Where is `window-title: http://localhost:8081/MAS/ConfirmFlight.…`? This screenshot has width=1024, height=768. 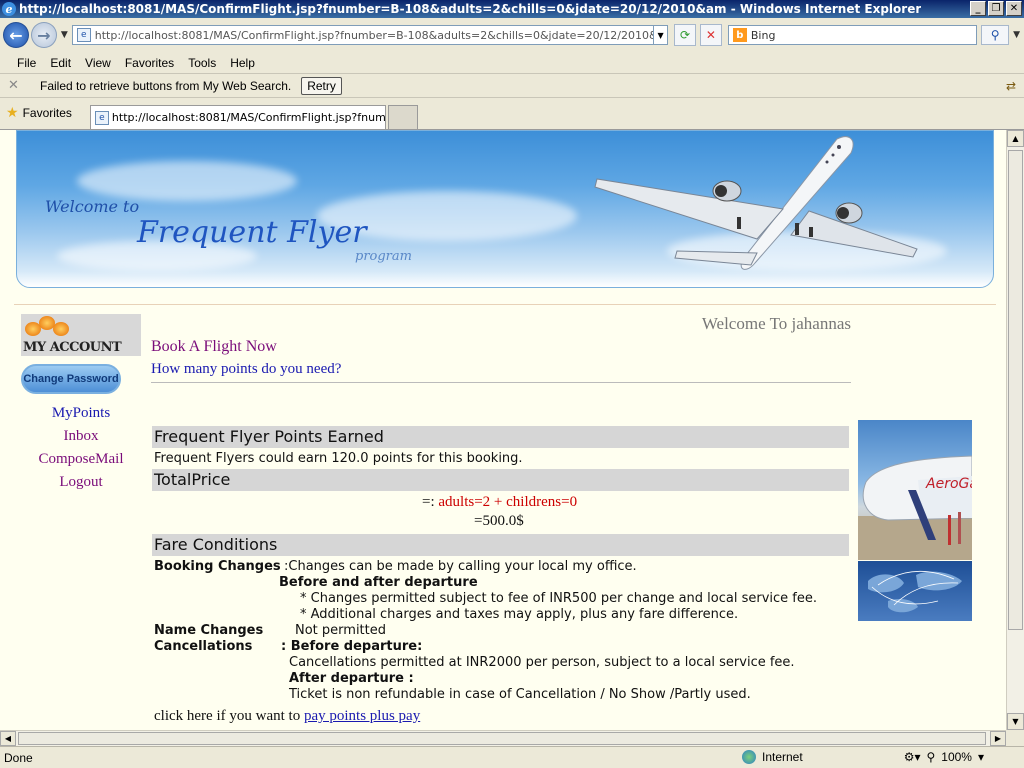
window-title: http://localhost:8081/MAS/ConfirmFlight.… is located at coordinates (470, 9).